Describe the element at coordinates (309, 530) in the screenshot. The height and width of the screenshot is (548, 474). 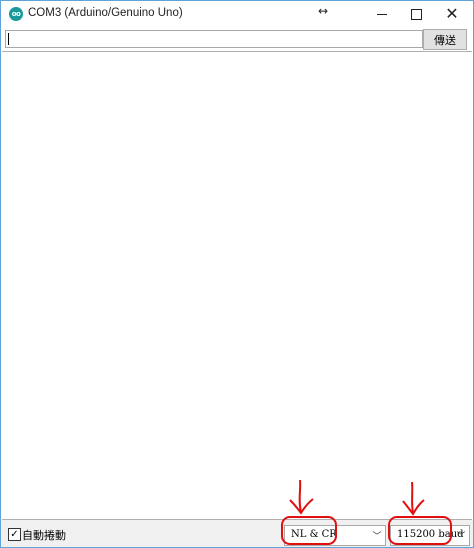
I see `annotation-circle-line-ending` at that location.